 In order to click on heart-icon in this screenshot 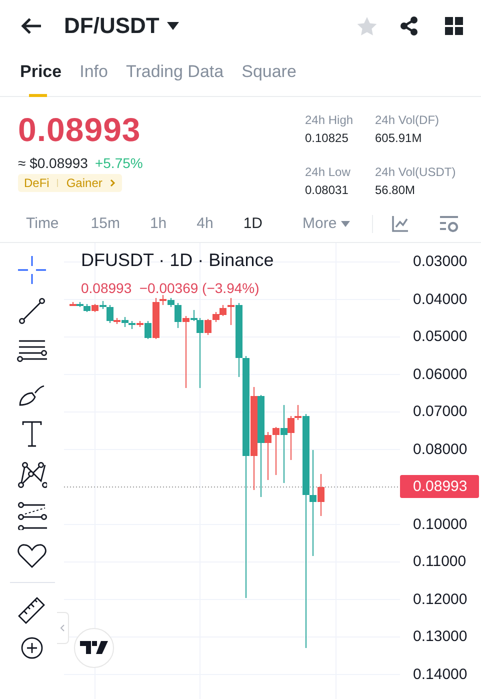, I will do `click(32, 556)`.